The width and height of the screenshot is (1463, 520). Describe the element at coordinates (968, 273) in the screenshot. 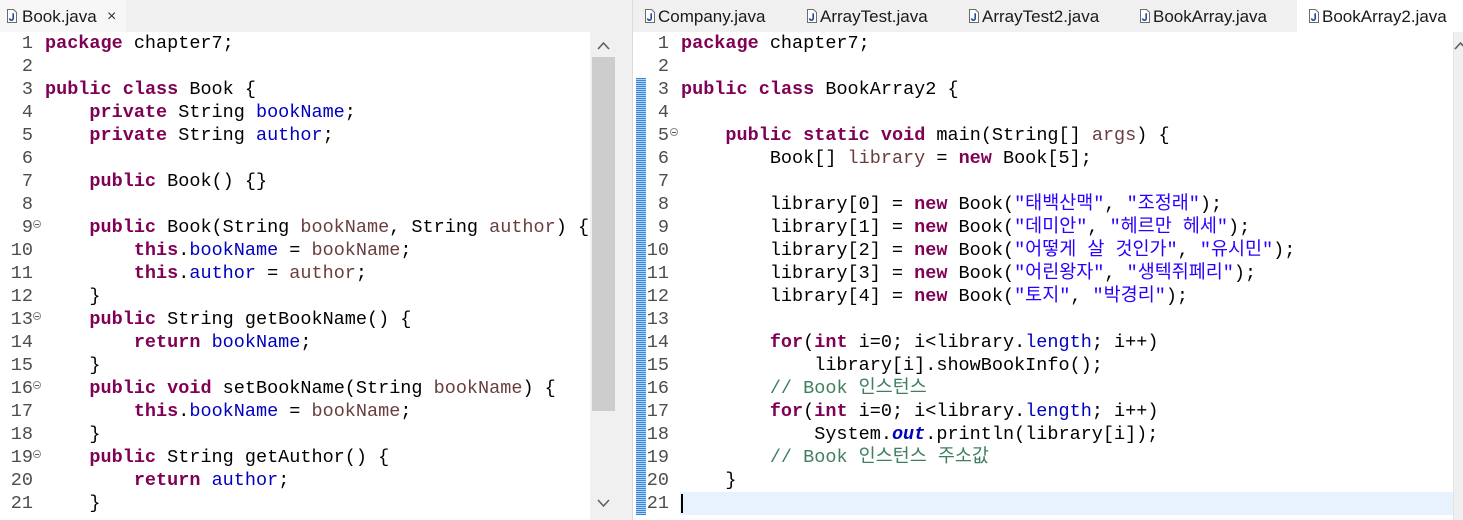

I see `code-text: library[3] = new Book("어린왕자", "생텍쥐페리");` at that location.